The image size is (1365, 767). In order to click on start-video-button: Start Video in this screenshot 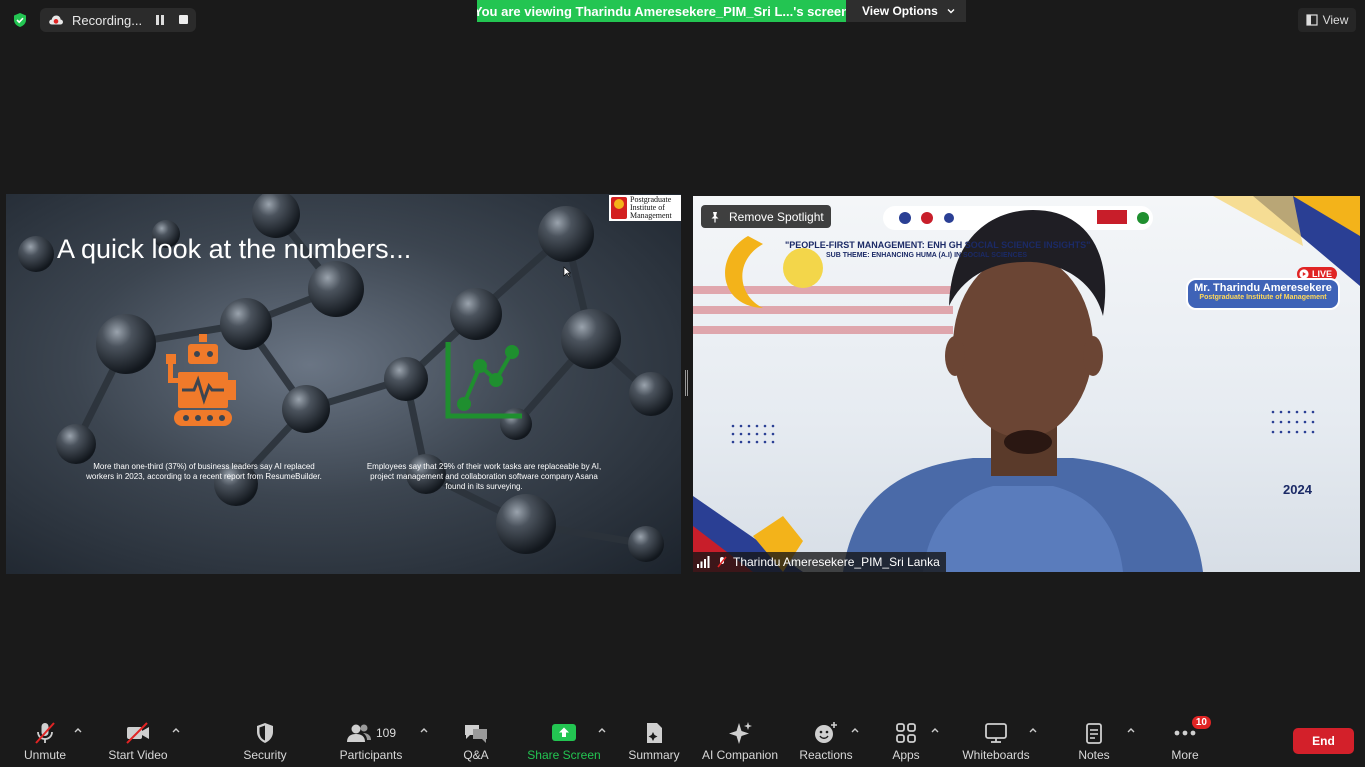, I will do `click(138, 741)`.